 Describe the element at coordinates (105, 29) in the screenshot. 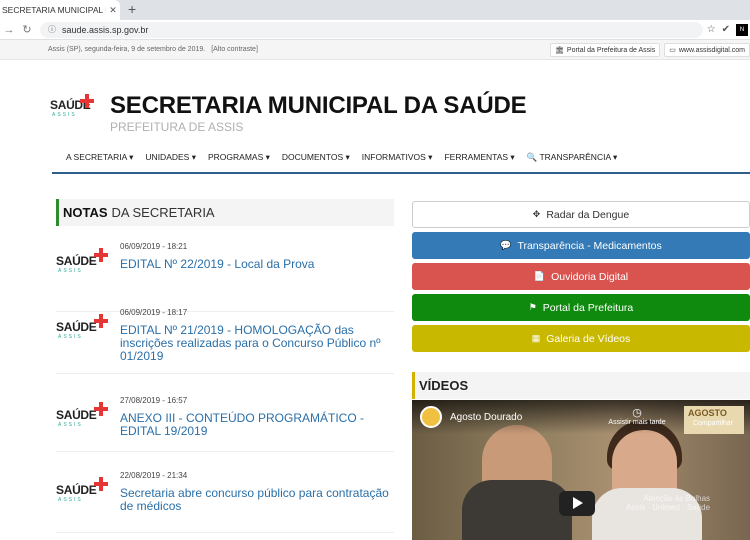

I see `url-text: saude.assis.sp.gov.br` at that location.